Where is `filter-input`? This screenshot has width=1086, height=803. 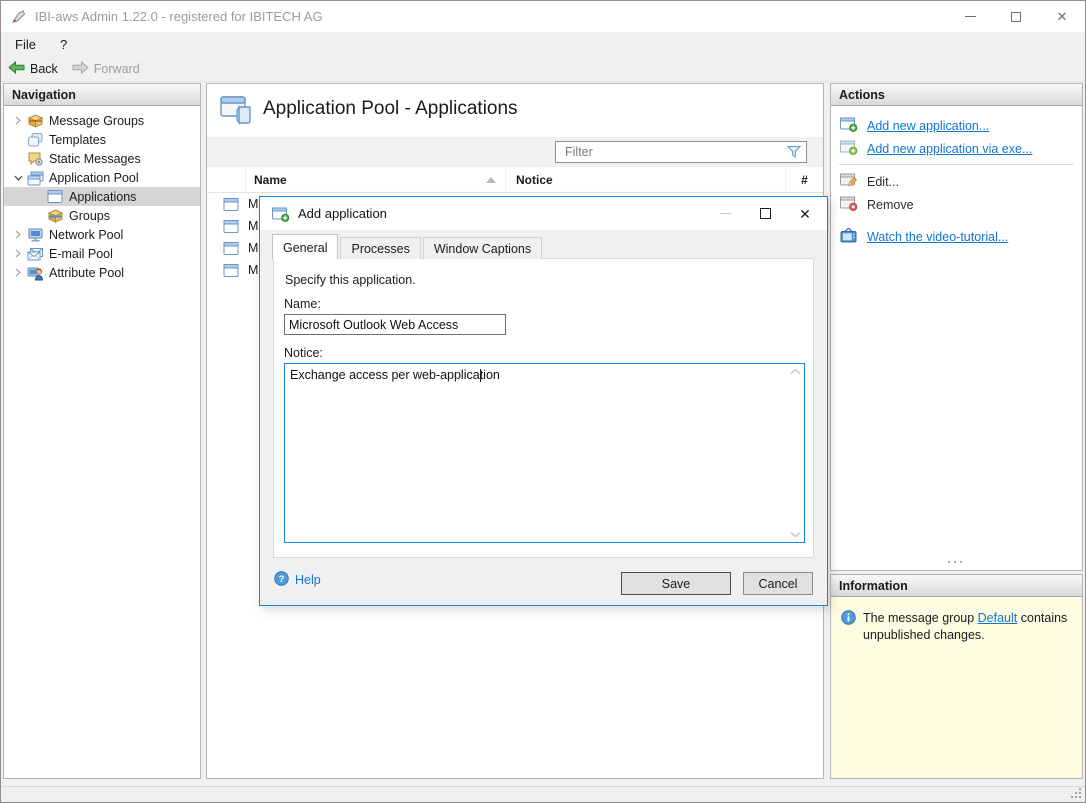
filter-input is located at coordinates (681, 152).